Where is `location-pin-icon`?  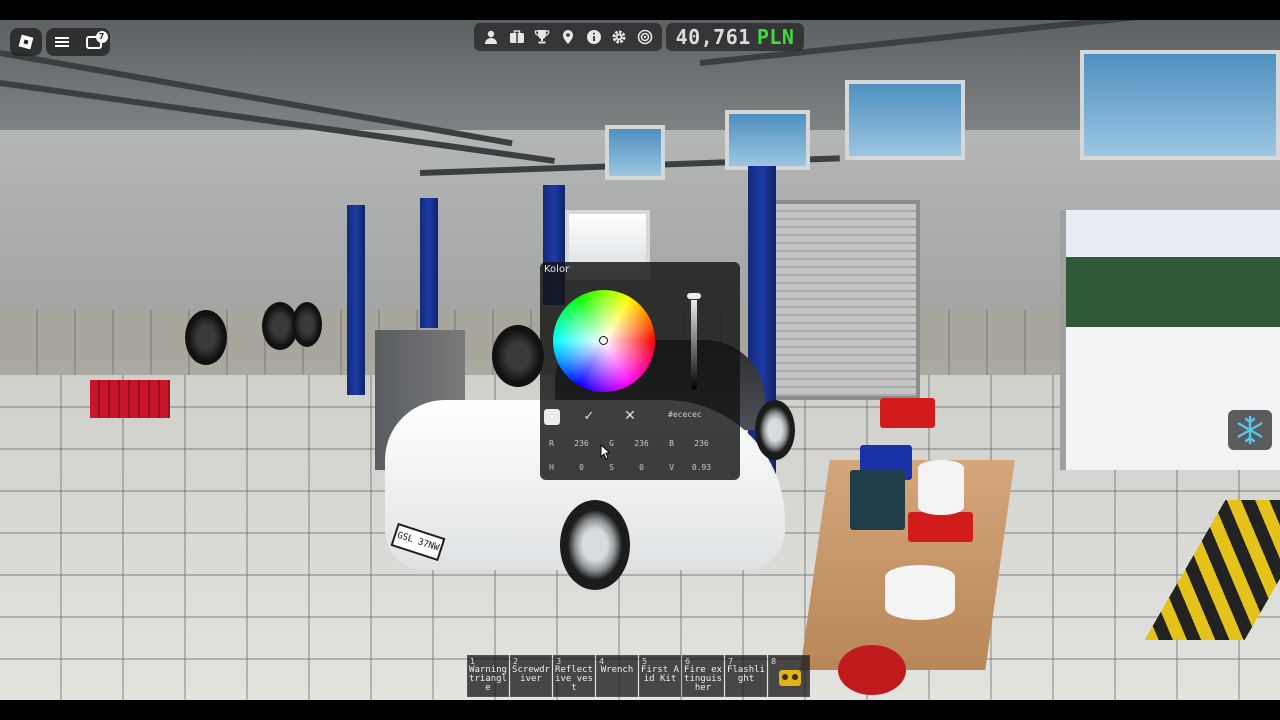 location-pin-icon is located at coordinates (568, 37).